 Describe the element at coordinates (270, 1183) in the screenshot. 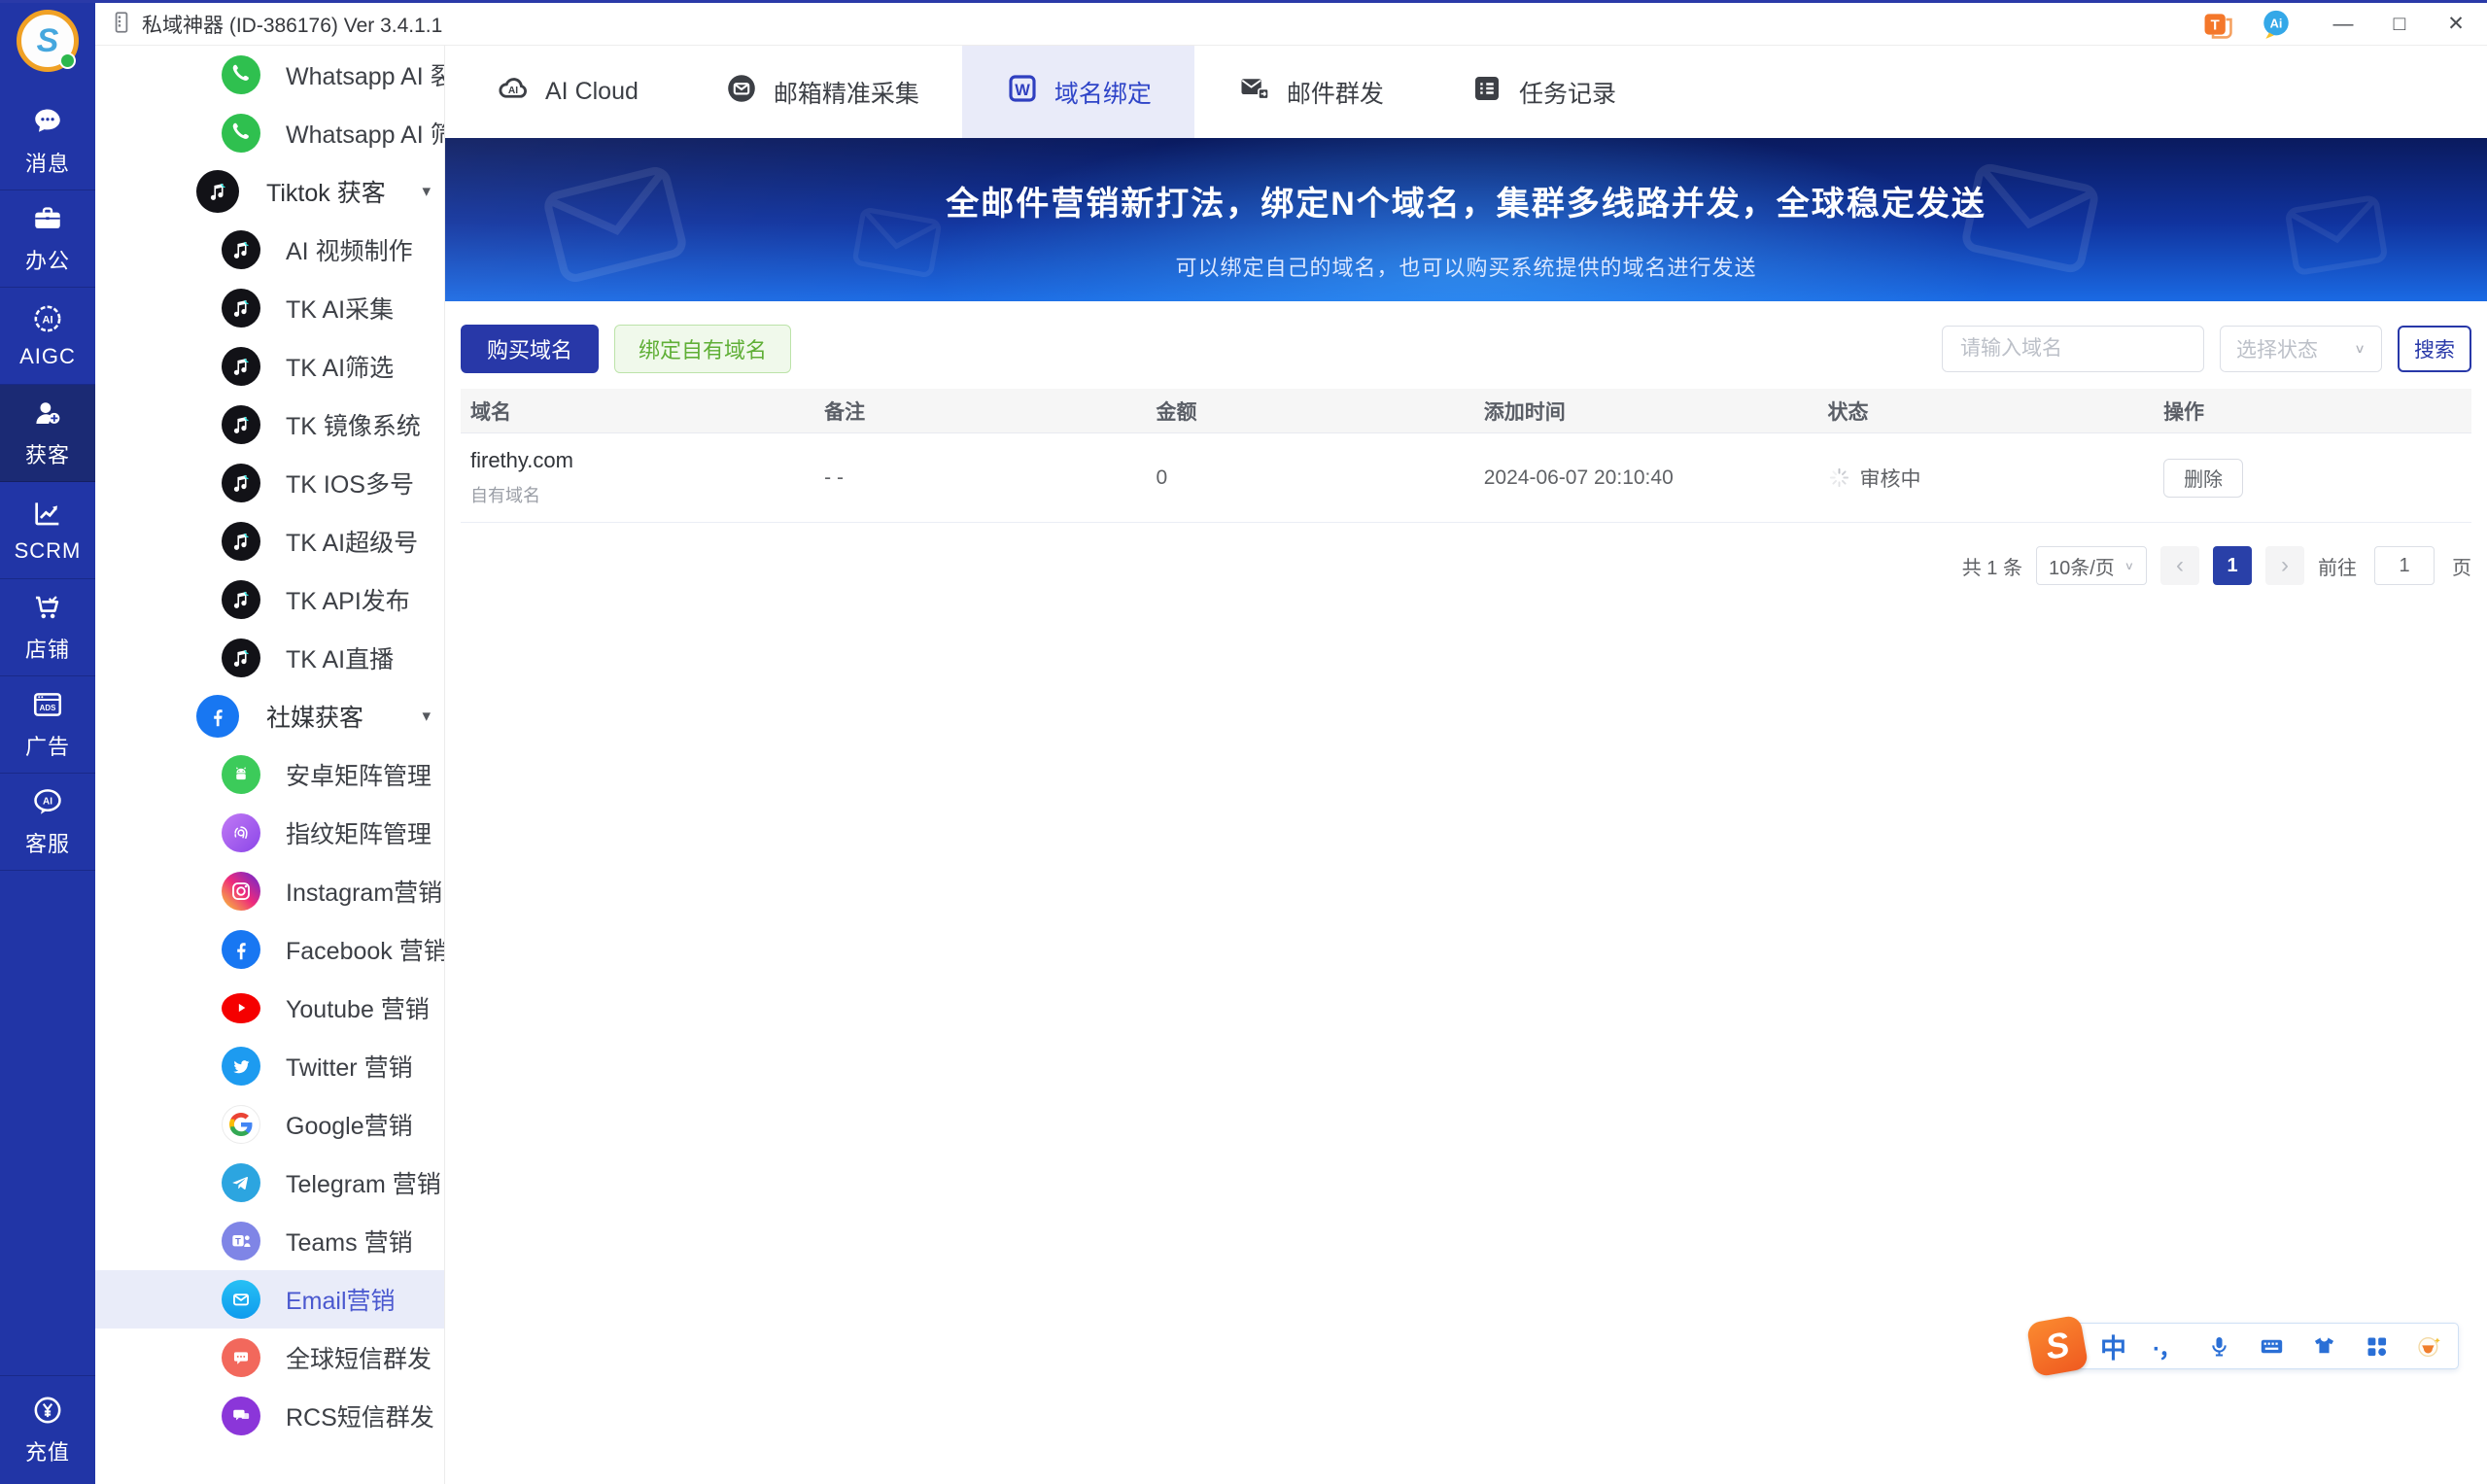

I see `menu-item: Telegram 营销` at that location.